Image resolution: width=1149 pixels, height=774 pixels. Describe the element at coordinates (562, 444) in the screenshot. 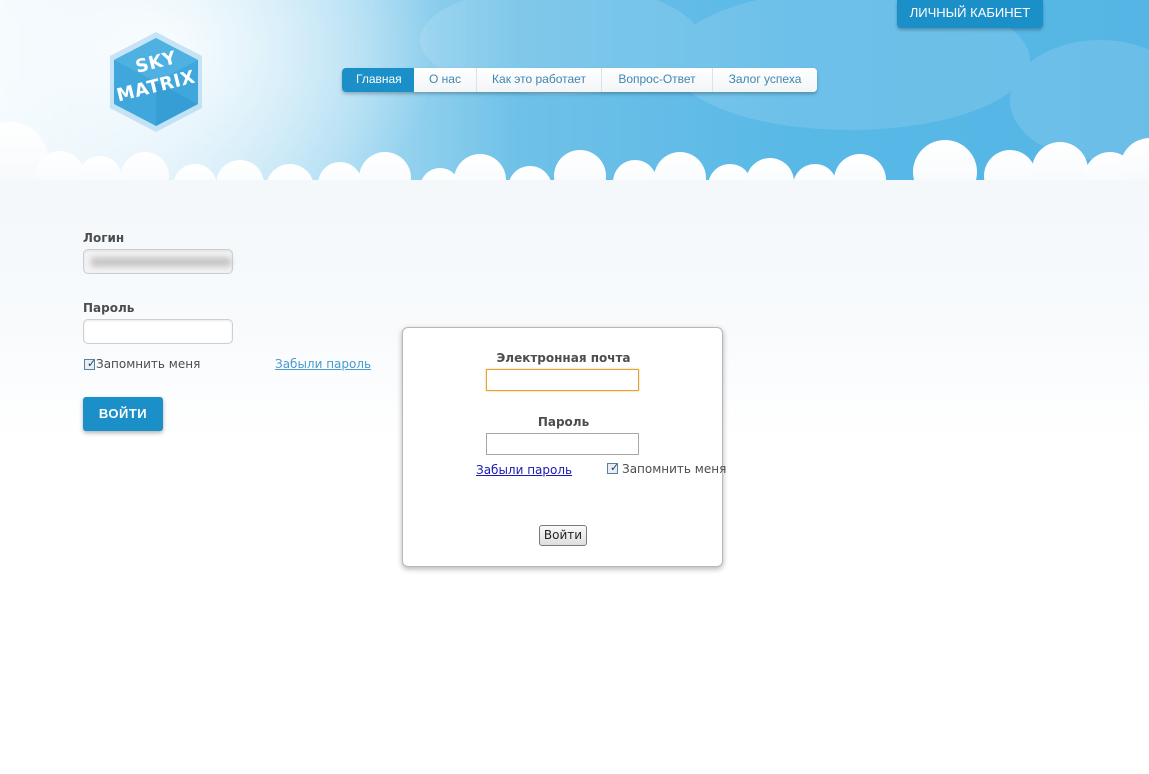

I see `modal-password-input` at that location.